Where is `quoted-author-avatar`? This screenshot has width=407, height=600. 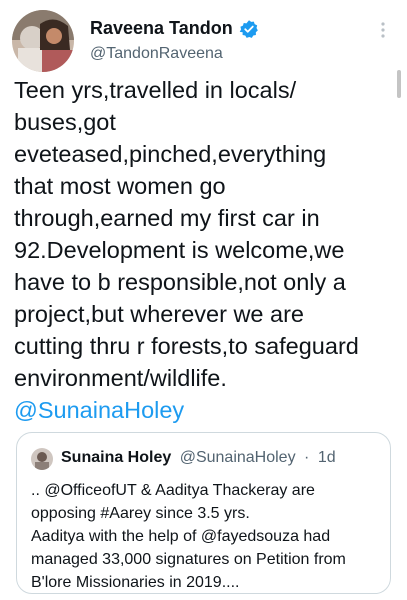 quoted-author-avatar is located at coordinates (42, 459).